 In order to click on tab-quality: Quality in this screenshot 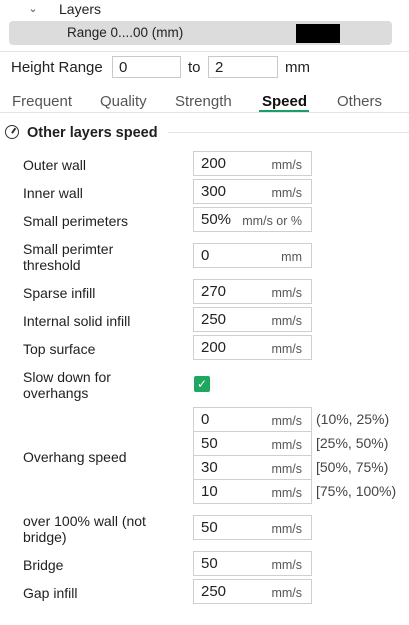, I will do `click(123, 101)`.